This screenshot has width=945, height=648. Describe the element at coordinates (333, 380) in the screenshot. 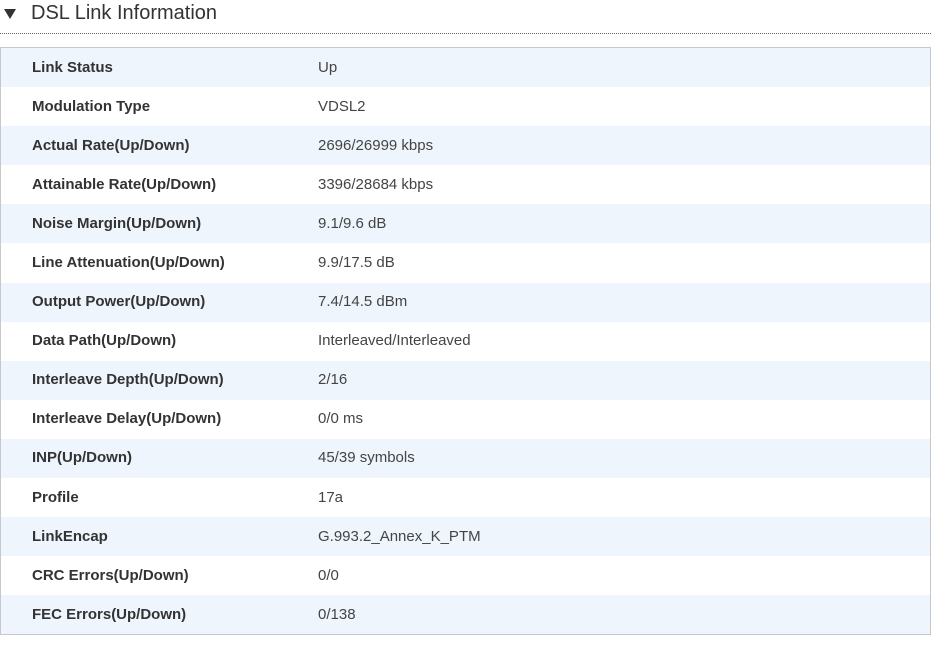

I see `row-value: 2/16` at that location.